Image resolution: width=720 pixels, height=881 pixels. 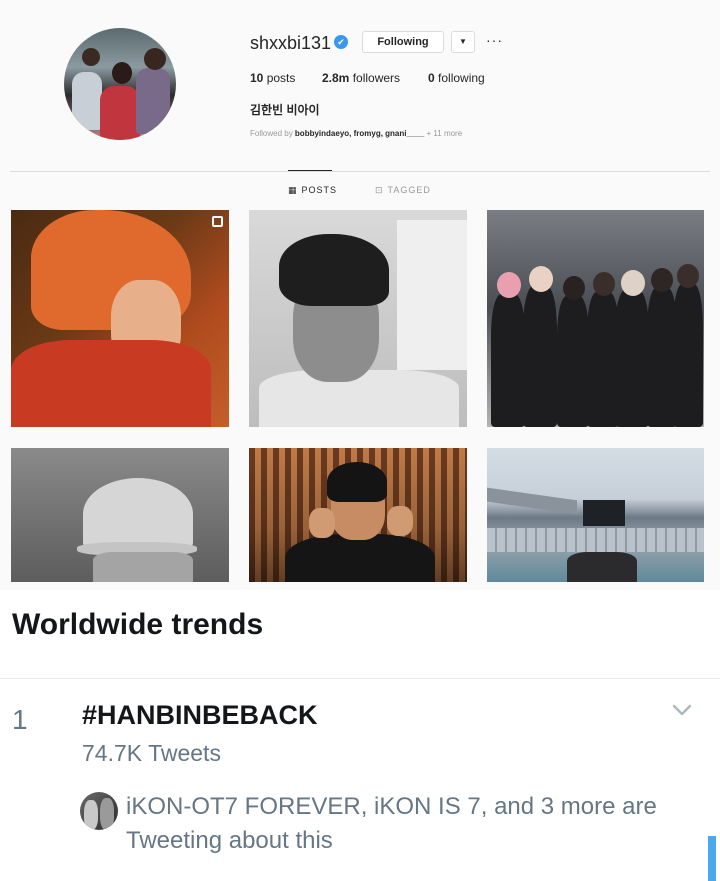 I want to click on followed-by-prefix: Followed by, so click(x=271, y=133).